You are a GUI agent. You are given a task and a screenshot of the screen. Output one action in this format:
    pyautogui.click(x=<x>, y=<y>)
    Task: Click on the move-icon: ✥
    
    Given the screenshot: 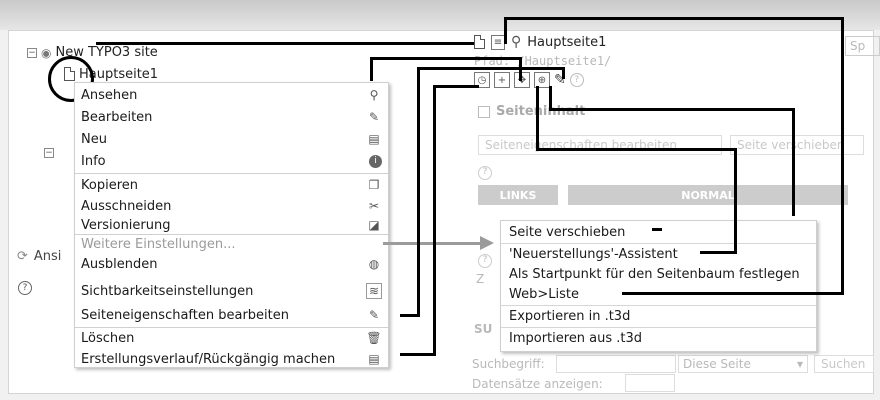 What is the action you would take?
    pyautogui.click(x=522, y=80)
    